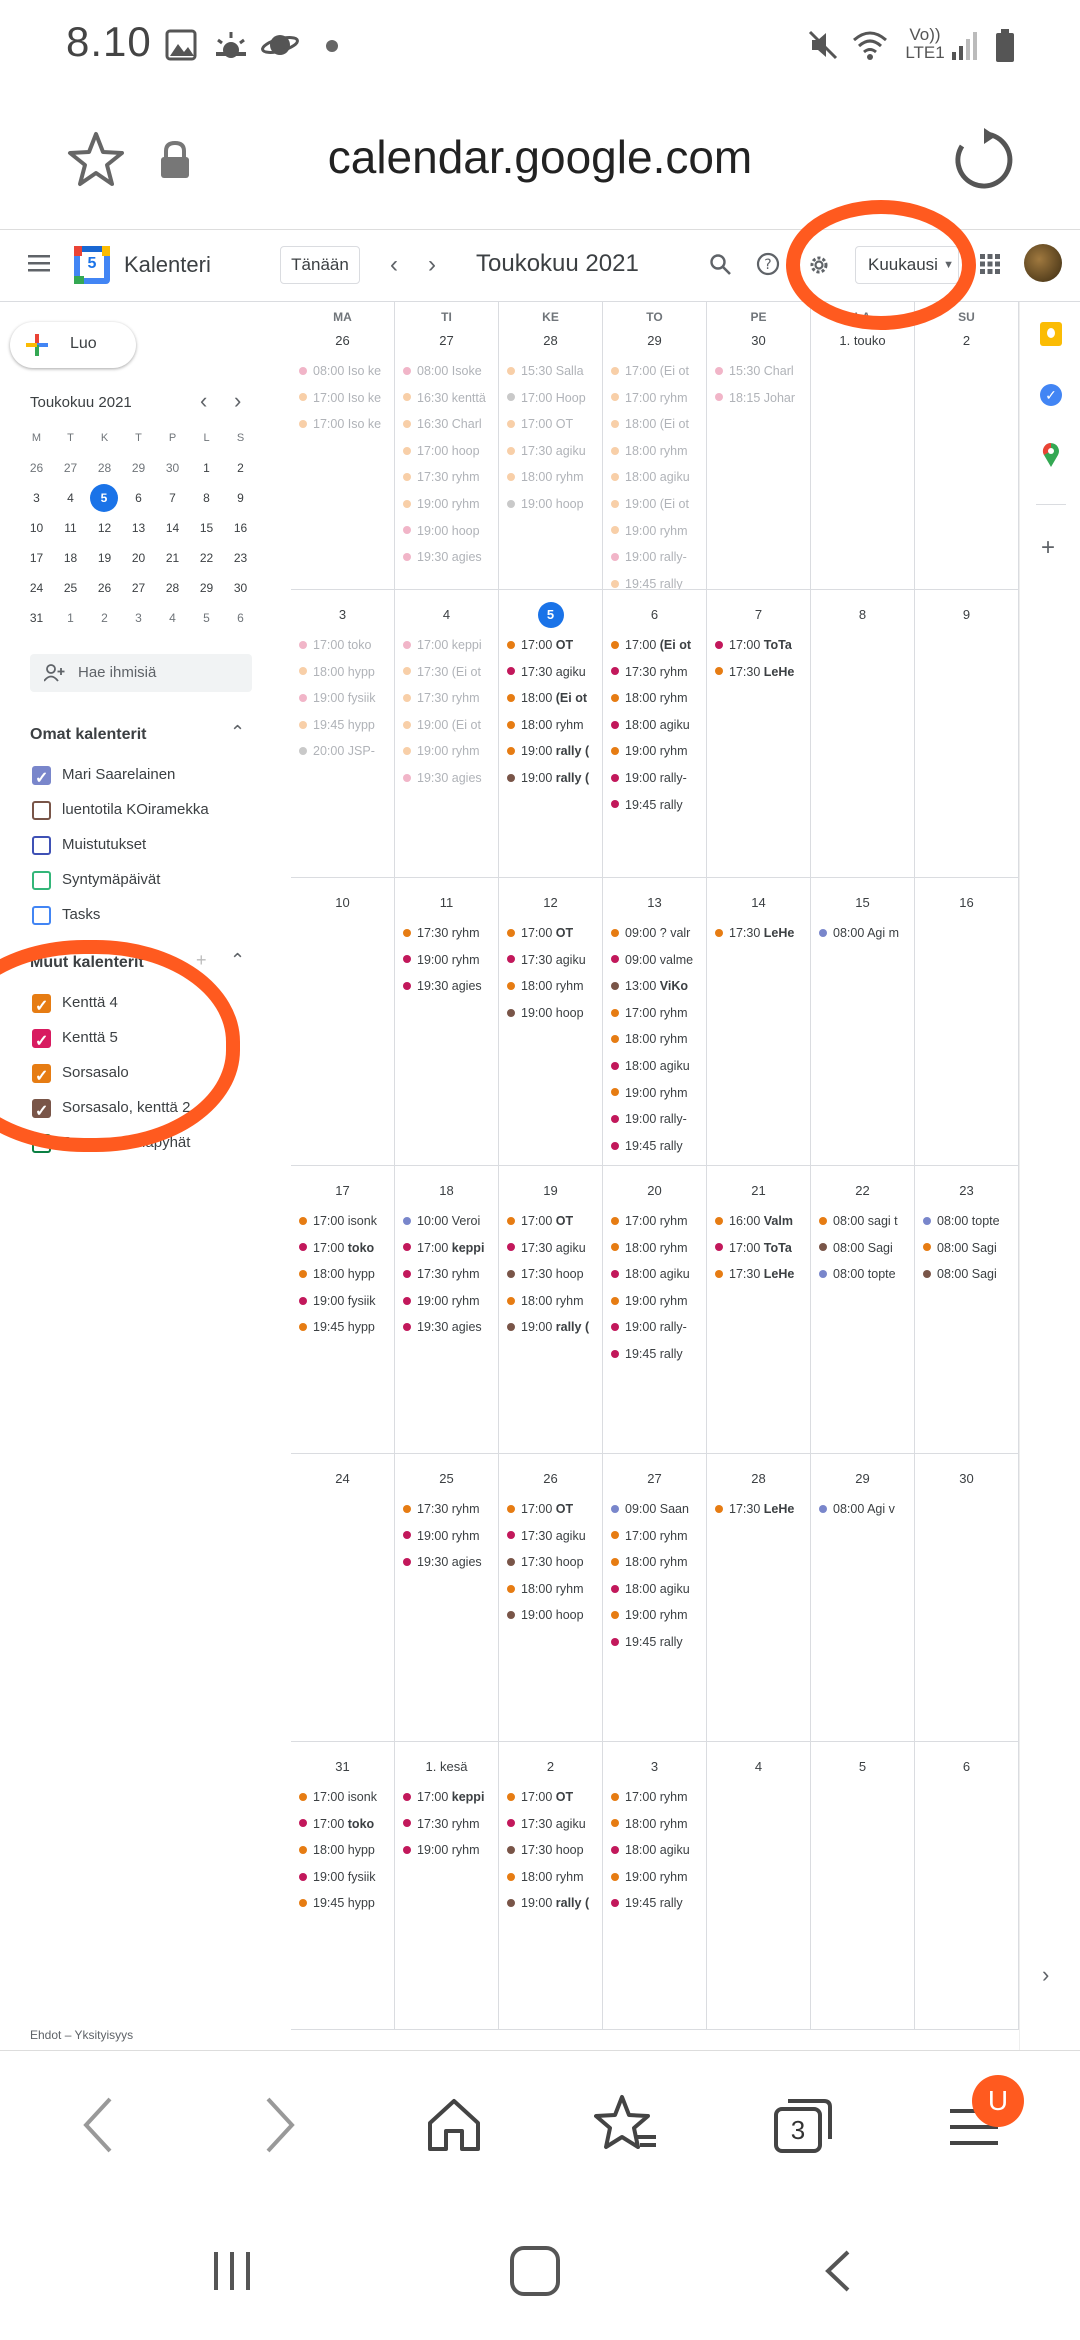  What do you see at coordinates (240, 498) in the screenshot?
I see `mini-day: 9` at bounding box center [240, 498].